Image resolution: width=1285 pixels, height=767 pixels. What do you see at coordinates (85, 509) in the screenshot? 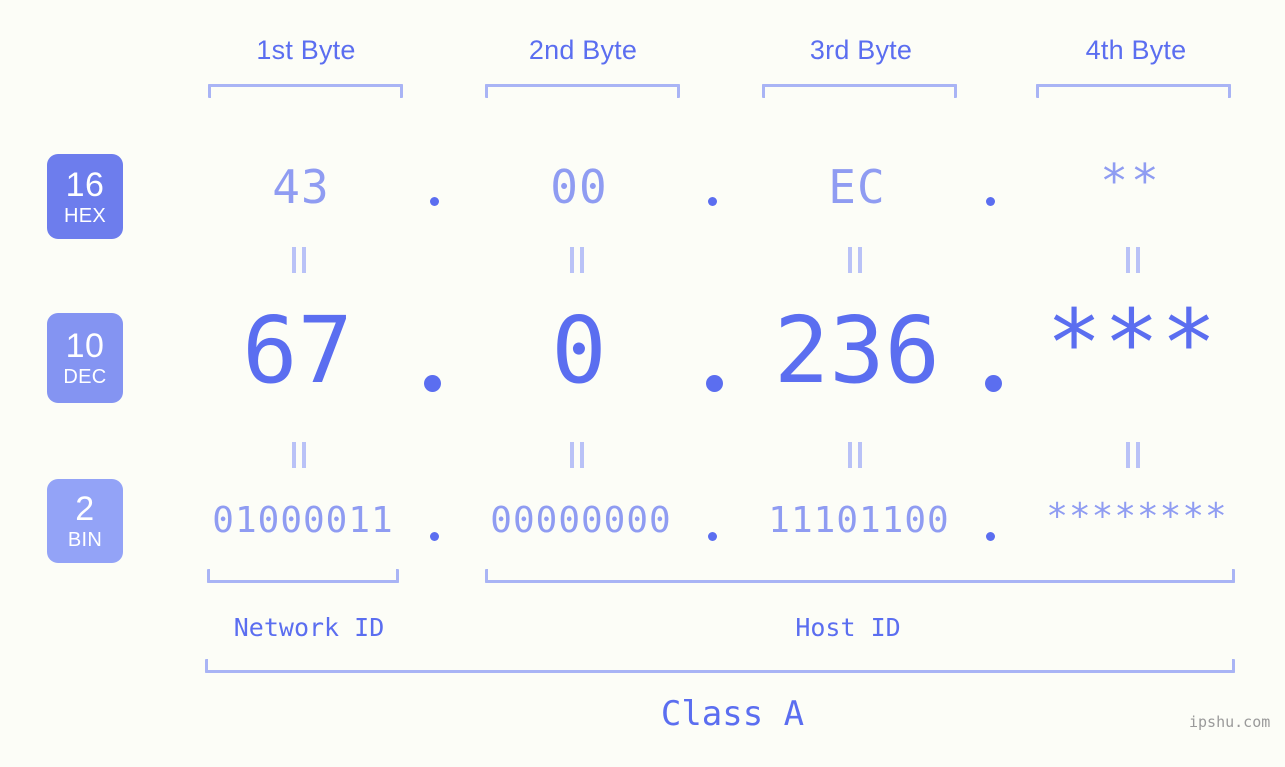
I see `radix-badge-bin-number: 2` at bounding box center [85, 509].